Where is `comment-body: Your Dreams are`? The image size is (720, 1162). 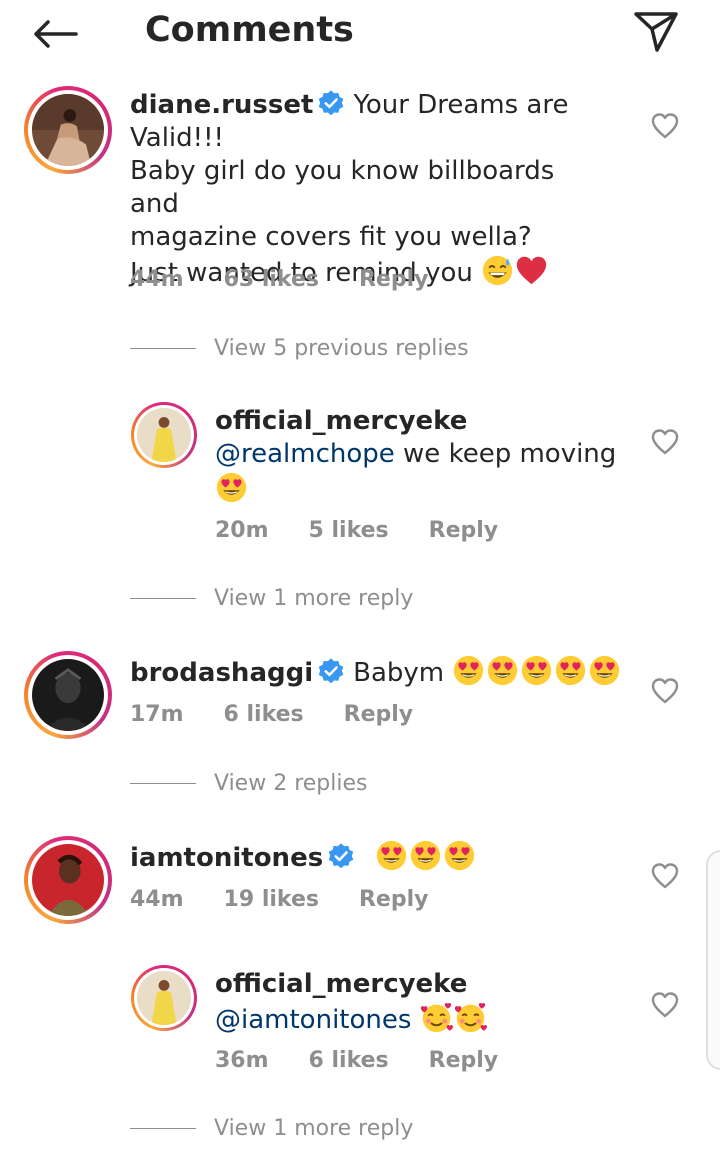 comment-body: Your Dreams are is located at coordinates (461, 105).